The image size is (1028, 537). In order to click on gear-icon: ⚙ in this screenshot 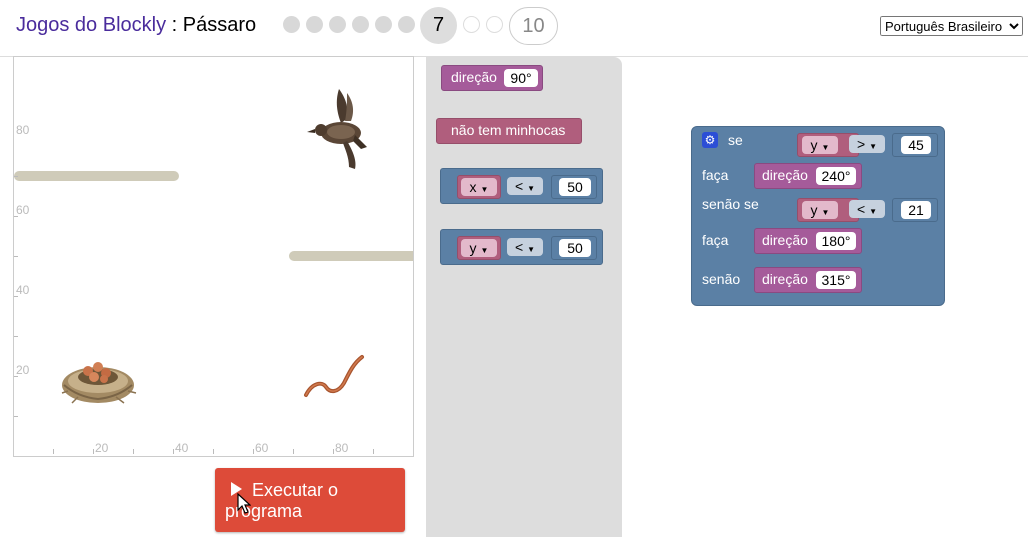, I will do `click(710, 140)`.